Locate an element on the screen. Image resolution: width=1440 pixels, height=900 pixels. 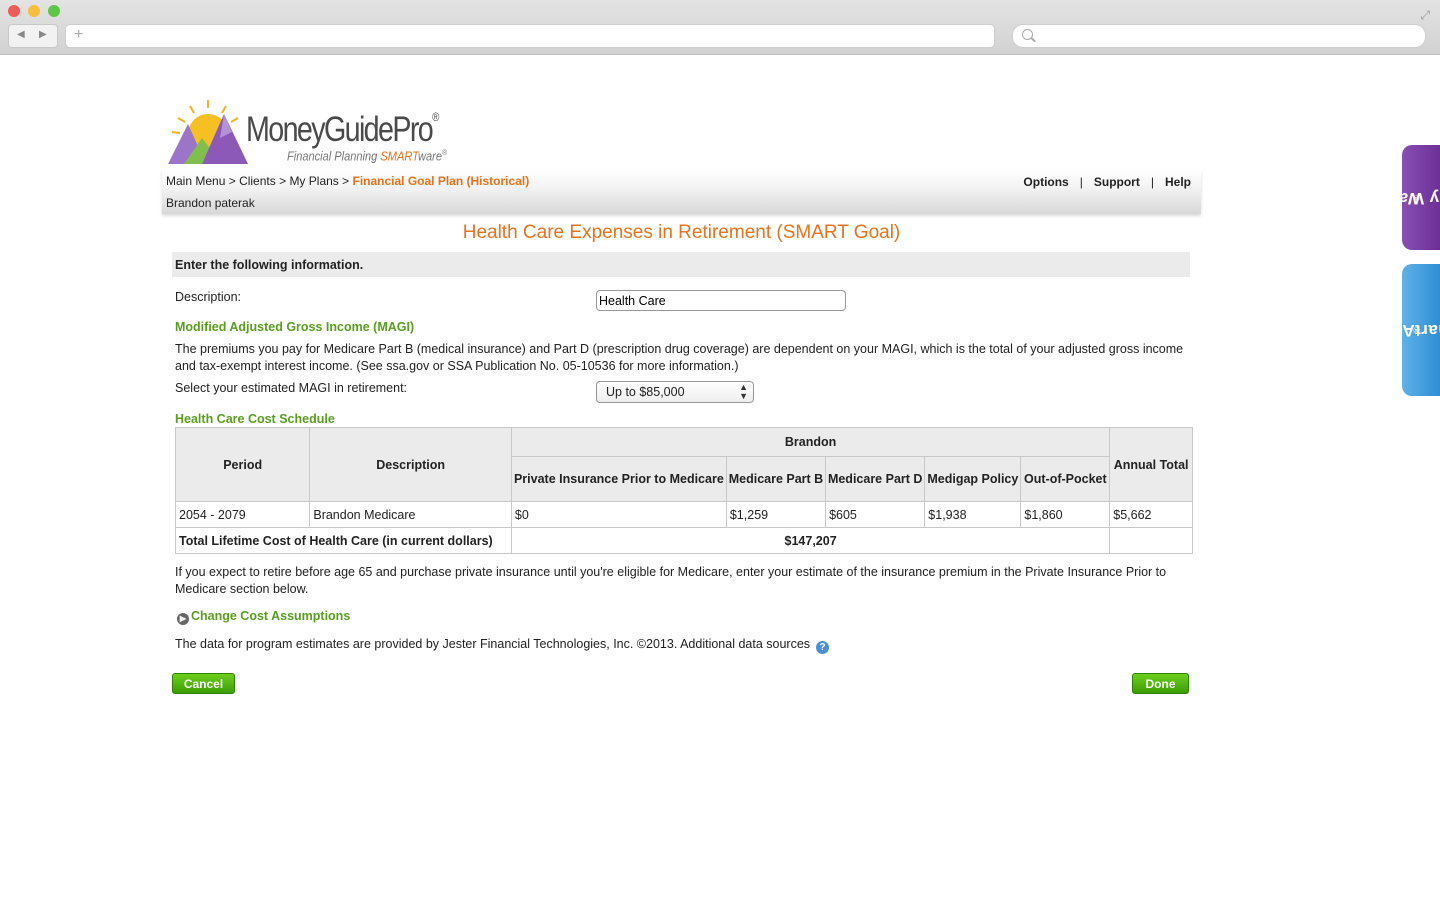
instructions-text: Enter the following information. is located at coordinates (269, 265).